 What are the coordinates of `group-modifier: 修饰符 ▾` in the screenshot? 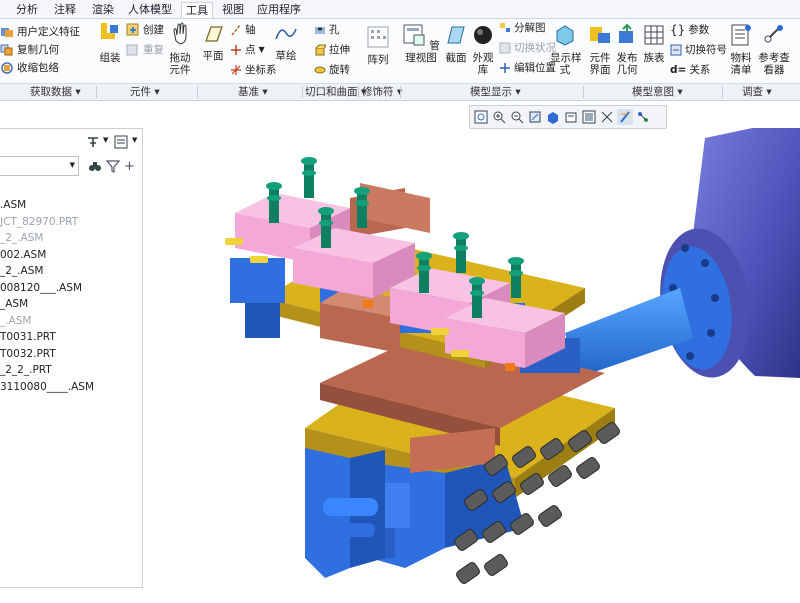 It's located at (382, 92).